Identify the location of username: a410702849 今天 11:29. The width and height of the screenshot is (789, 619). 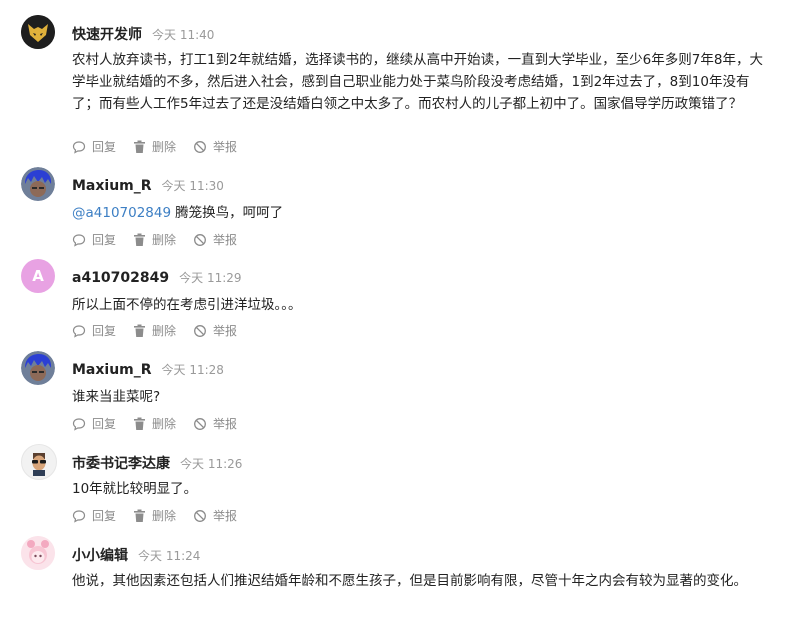
(157, 277).